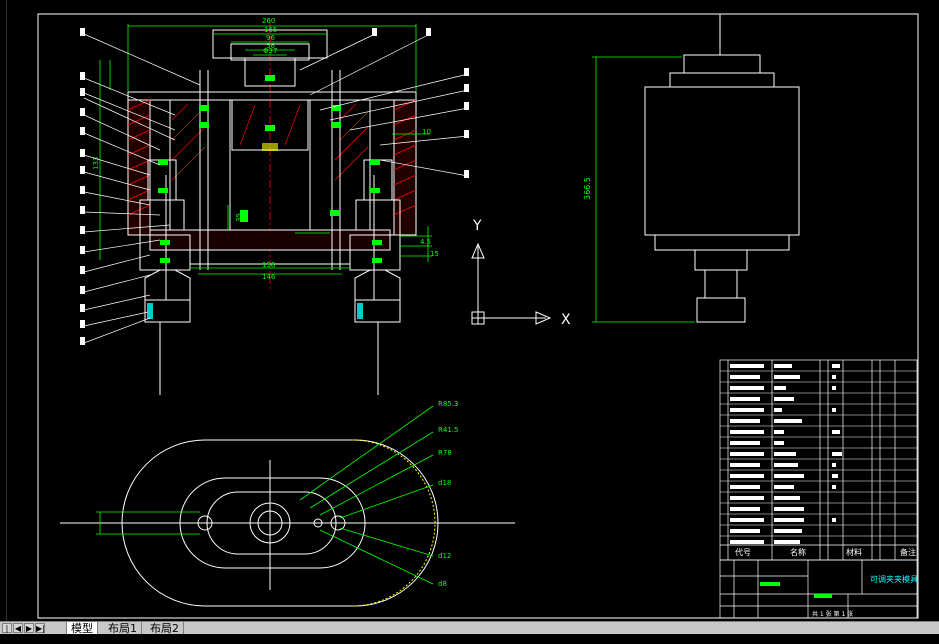 This screenshot has height=644, width=939. Describe the element at coordinates (434, 254) in the screenshot. I see `dim-15-label: 15` at that location.